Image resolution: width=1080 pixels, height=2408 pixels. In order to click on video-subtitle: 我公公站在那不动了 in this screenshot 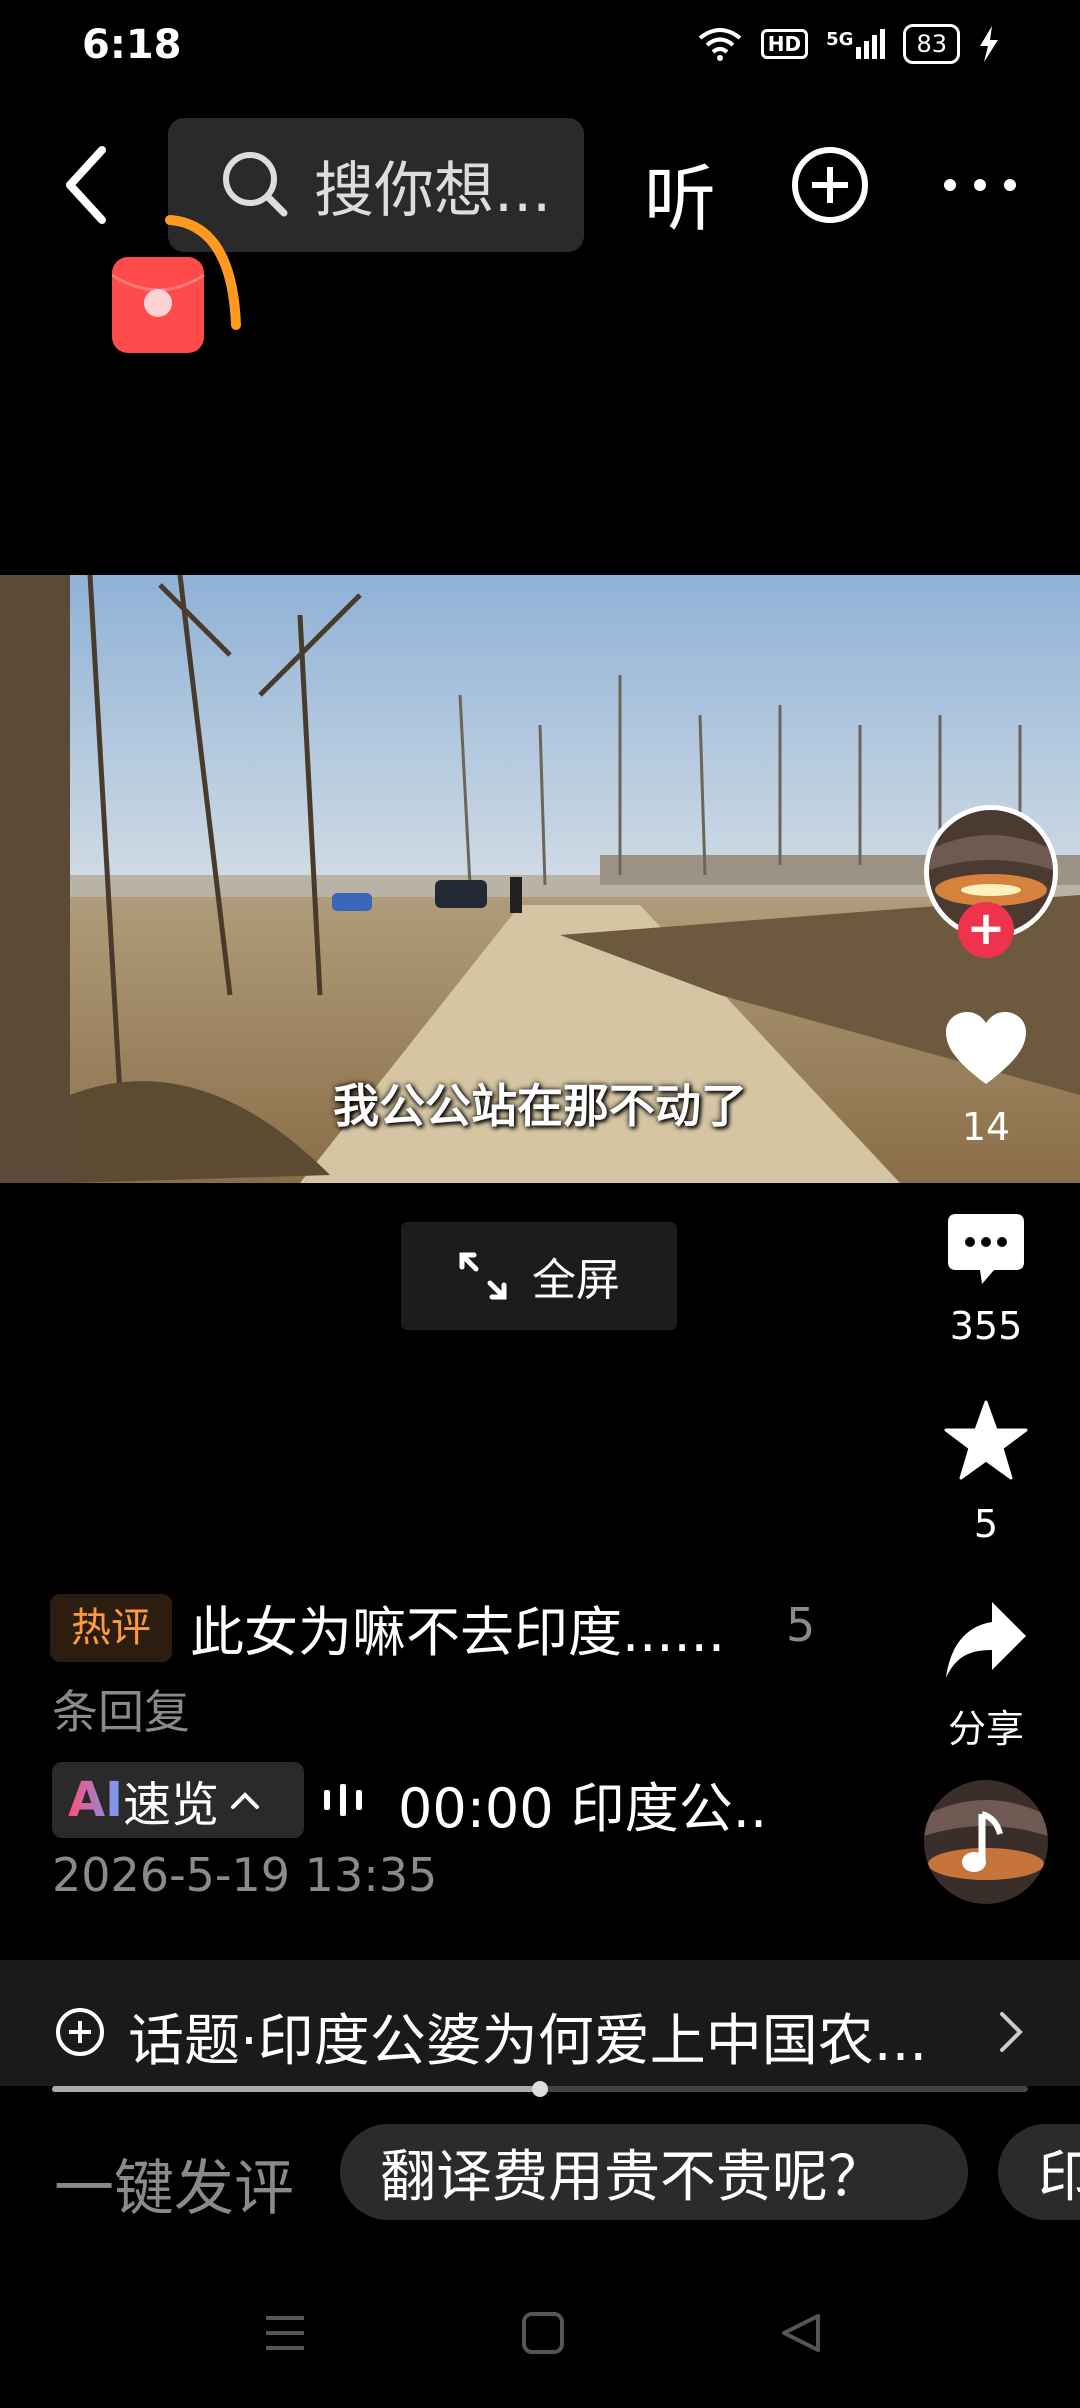, I will do `click(540, 1106)`.